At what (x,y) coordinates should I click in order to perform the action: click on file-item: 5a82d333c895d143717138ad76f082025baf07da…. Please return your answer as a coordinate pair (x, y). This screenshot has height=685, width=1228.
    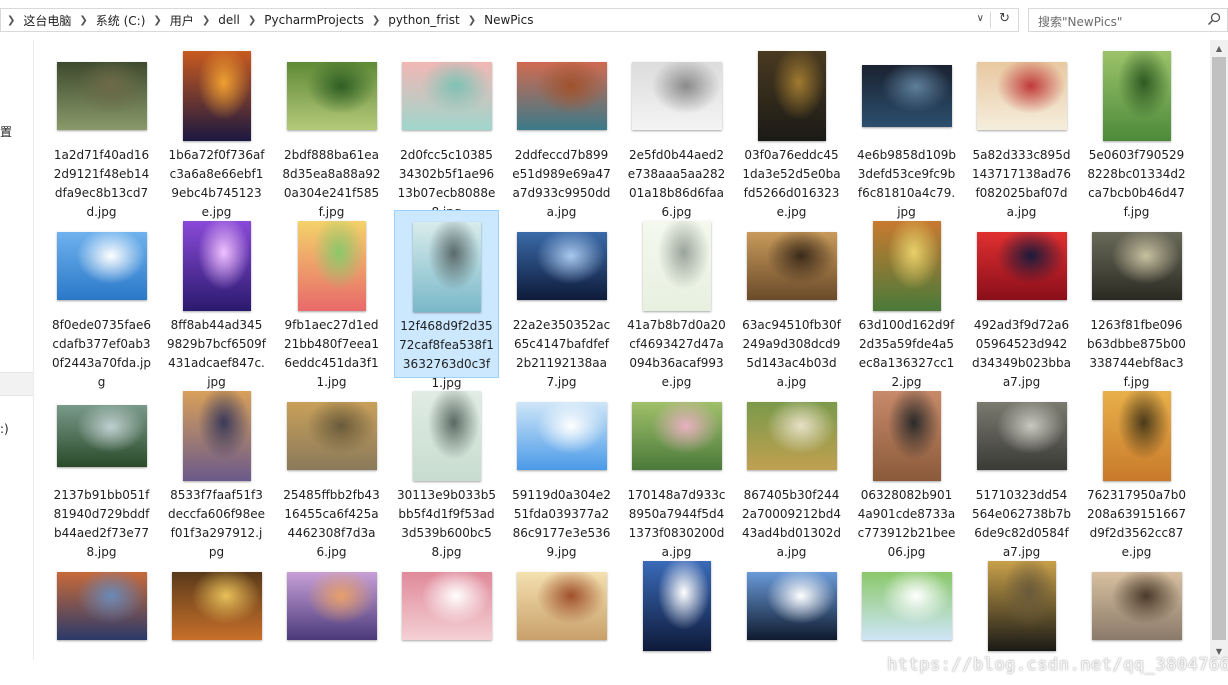
    Looking at the image, I should click on (1021, 129).